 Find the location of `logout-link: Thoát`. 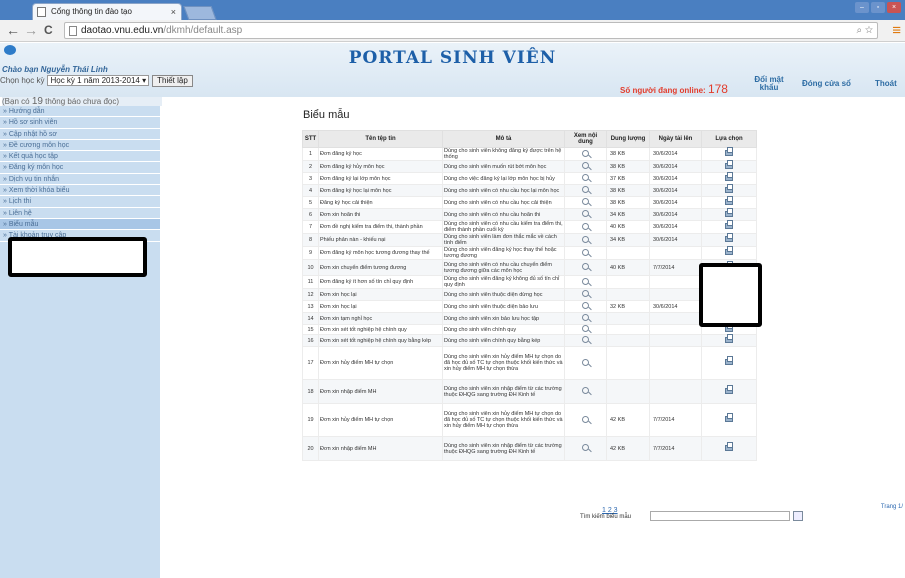

logout-link: Thoát is located at coordinates (886, 84).